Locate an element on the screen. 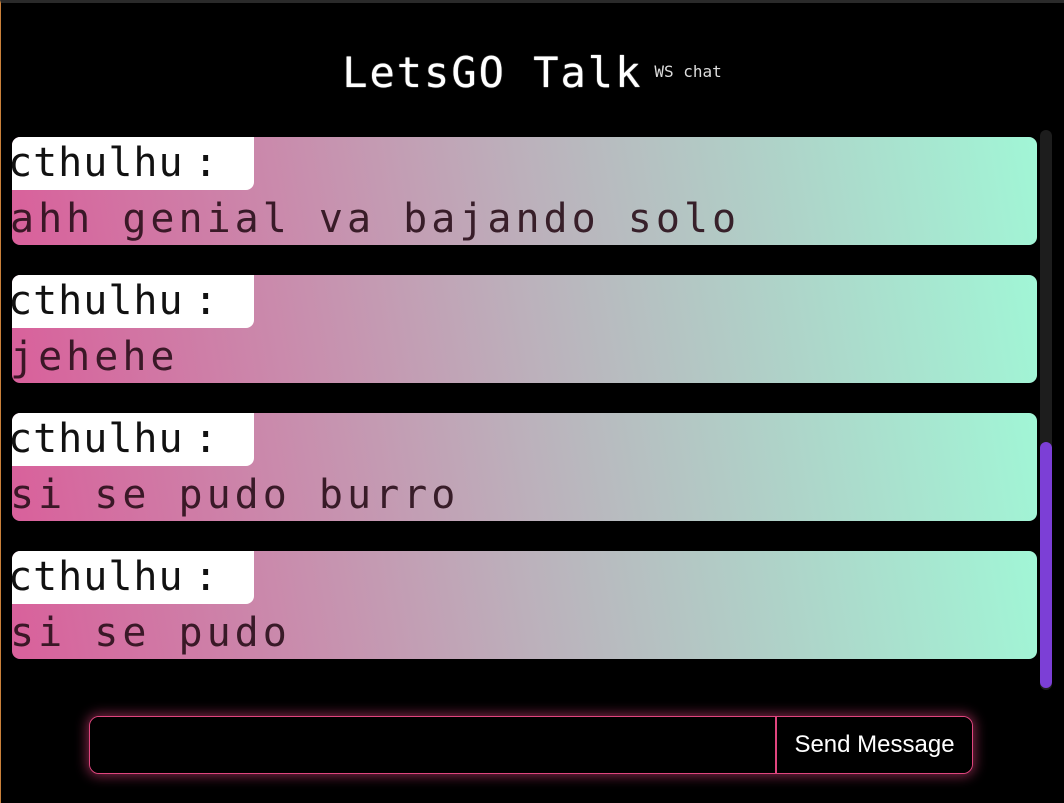  message-item: cthulhu: si se pudo is located at coordinates (524, 605).